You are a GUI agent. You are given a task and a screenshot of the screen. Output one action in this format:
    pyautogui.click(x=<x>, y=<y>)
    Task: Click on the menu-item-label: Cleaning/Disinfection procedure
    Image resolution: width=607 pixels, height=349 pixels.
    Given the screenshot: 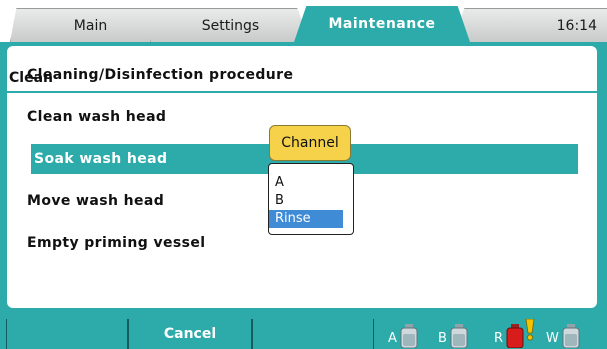 What is the action you would take?
    pyautogui.click(x=160, y=75)
    